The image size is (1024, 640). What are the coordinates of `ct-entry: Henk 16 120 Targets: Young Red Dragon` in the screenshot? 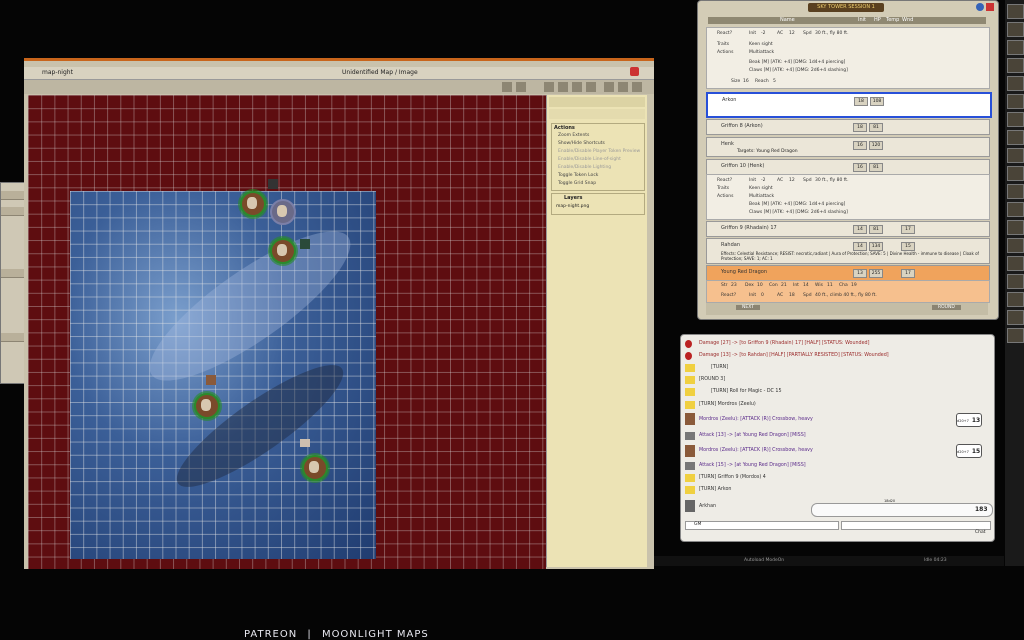 It's located at (848, 147).